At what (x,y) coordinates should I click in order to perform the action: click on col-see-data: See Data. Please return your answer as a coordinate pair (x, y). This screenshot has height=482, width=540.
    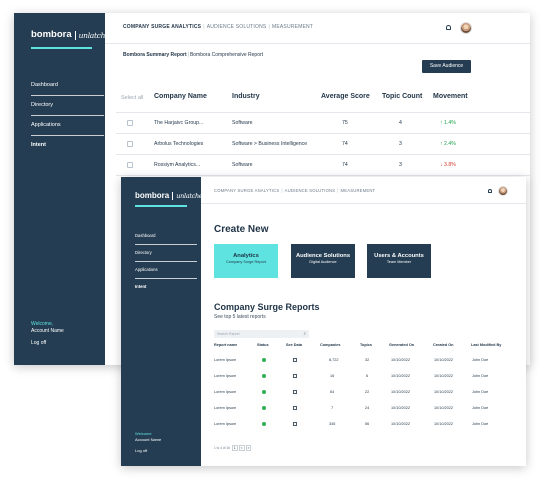
    Looking at the image, I should click on (294, 345).